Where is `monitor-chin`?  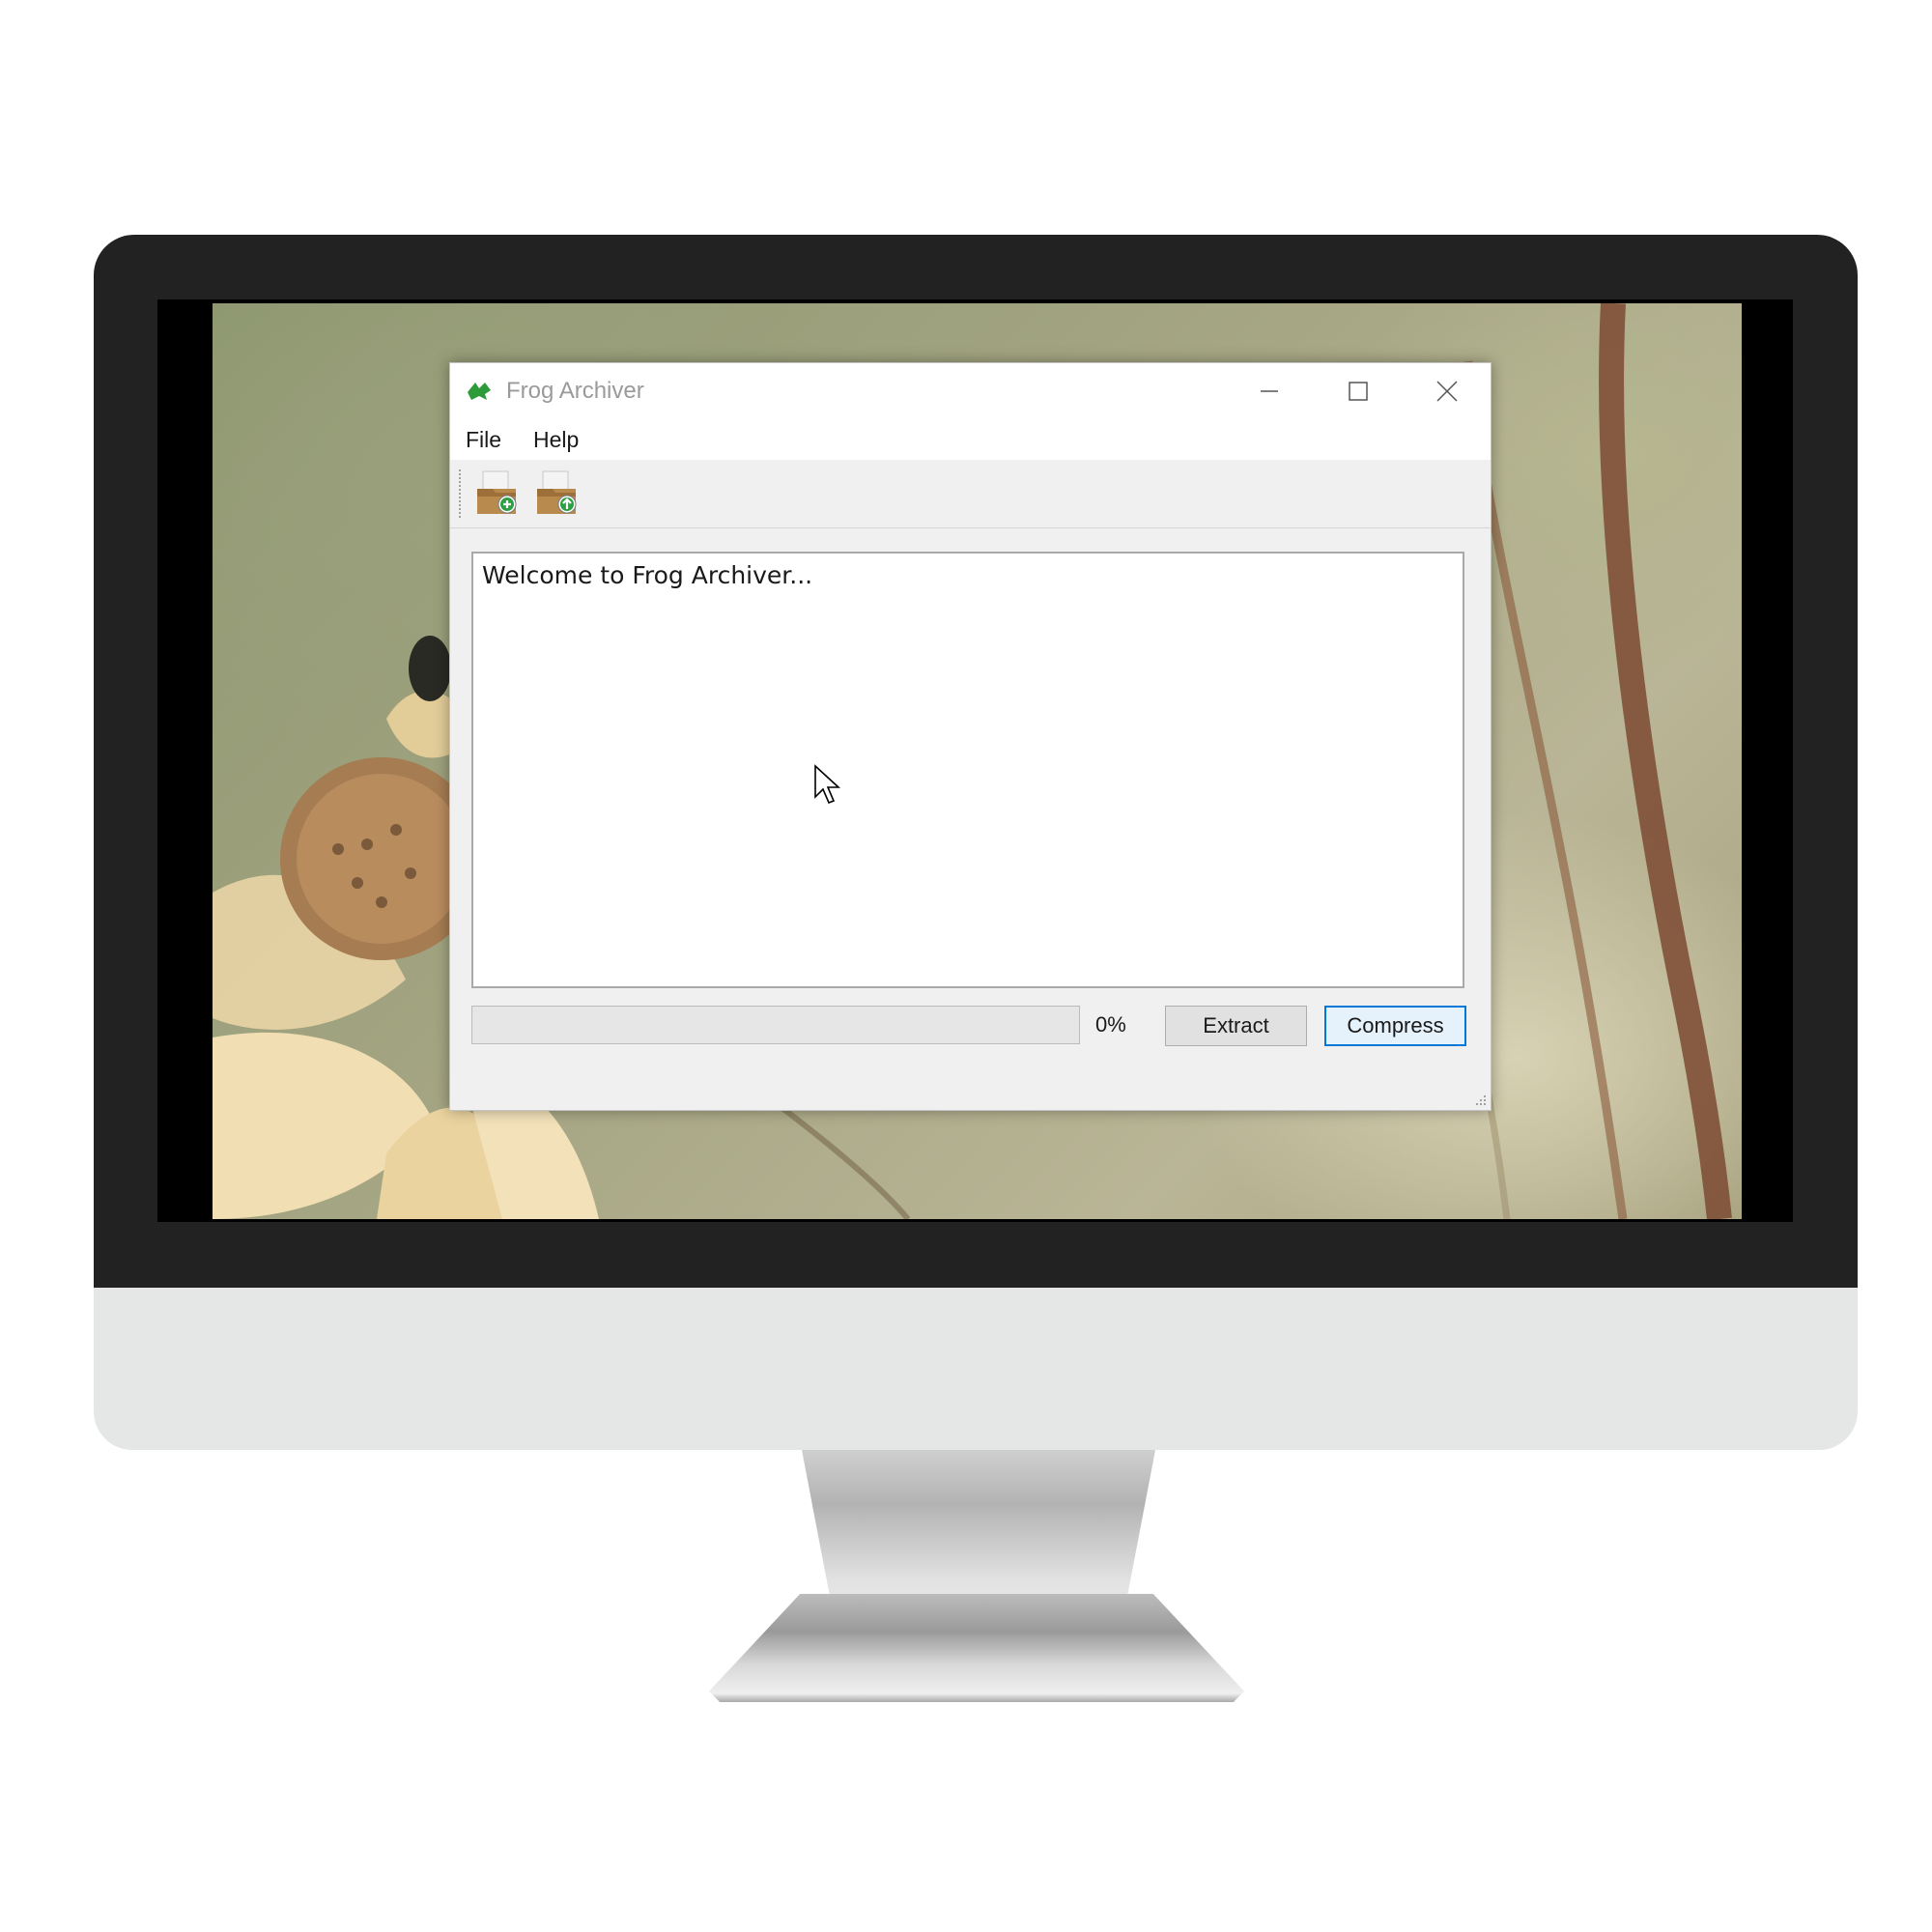
monitor-chin is located at coordinates (976, 1369).